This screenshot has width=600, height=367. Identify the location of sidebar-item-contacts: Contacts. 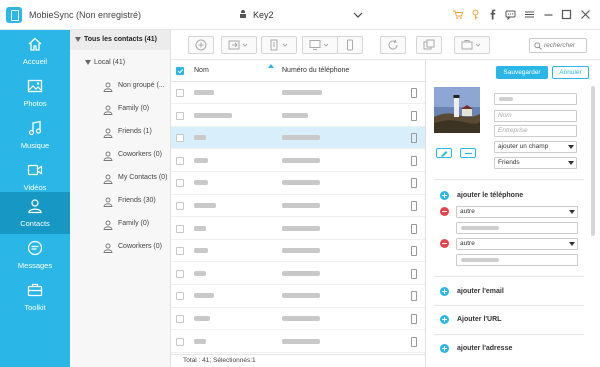
(35, 213).